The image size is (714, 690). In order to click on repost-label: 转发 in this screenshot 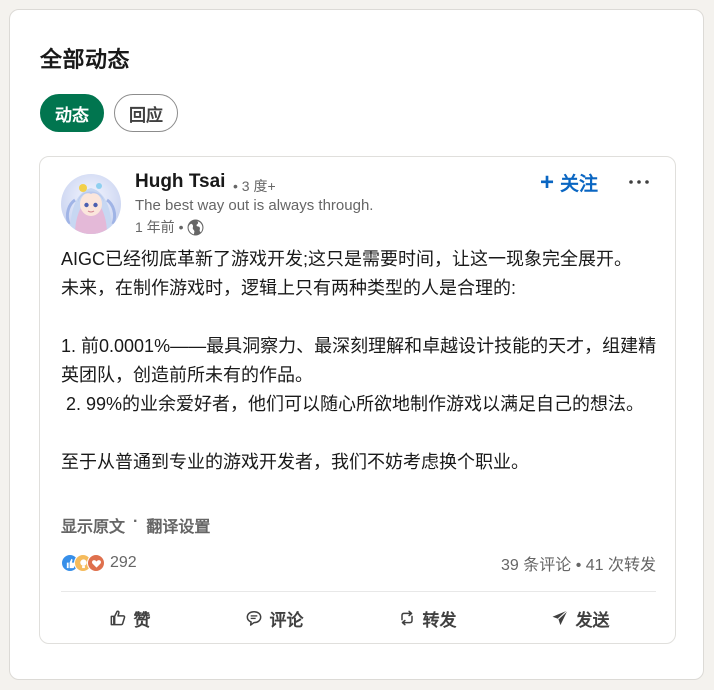, I will do `click(439, 620)`.